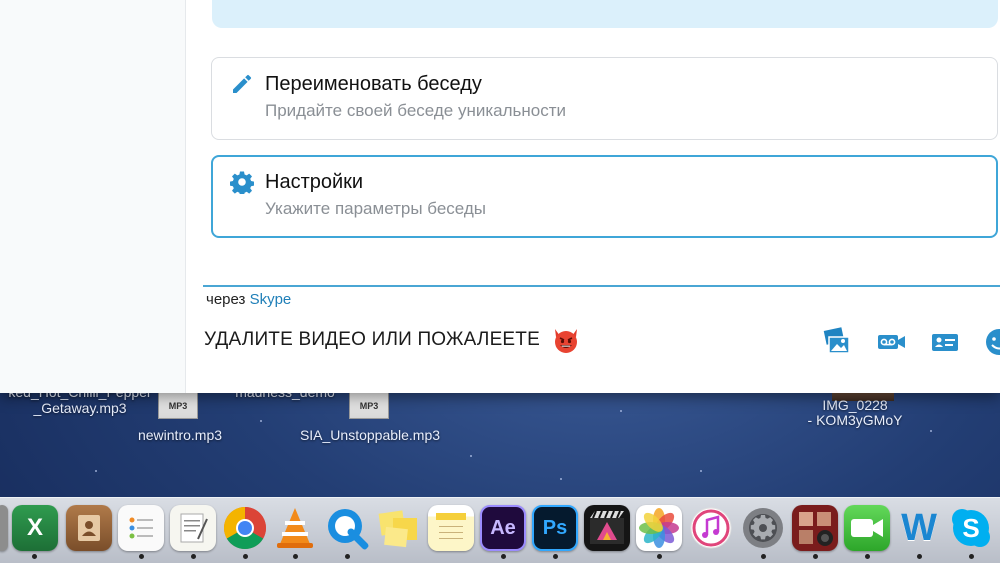 The width and height of the screenshot is (1000, 563). I want to click on option-subtitle: Укажите параметры беседы, so click(375, 208).